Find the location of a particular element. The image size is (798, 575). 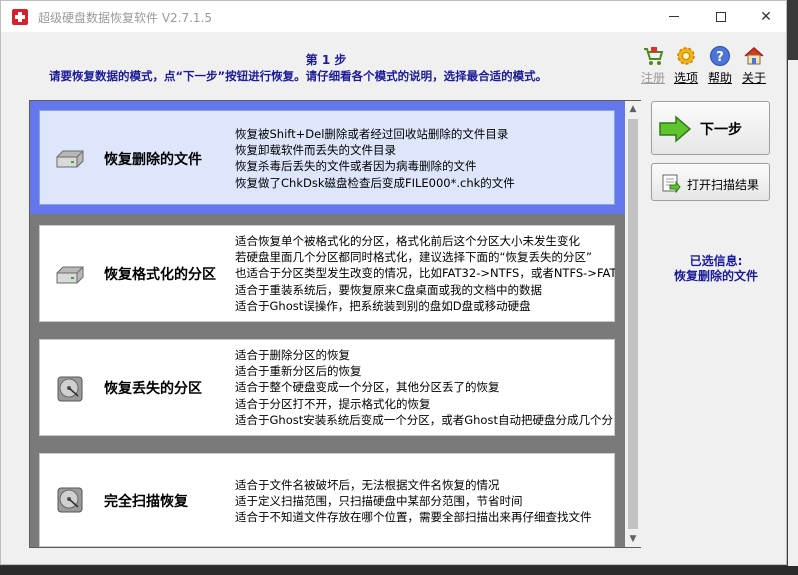

selected-info: 已选信息: 恢复删除的文件 is located at coordinates (716, 269).